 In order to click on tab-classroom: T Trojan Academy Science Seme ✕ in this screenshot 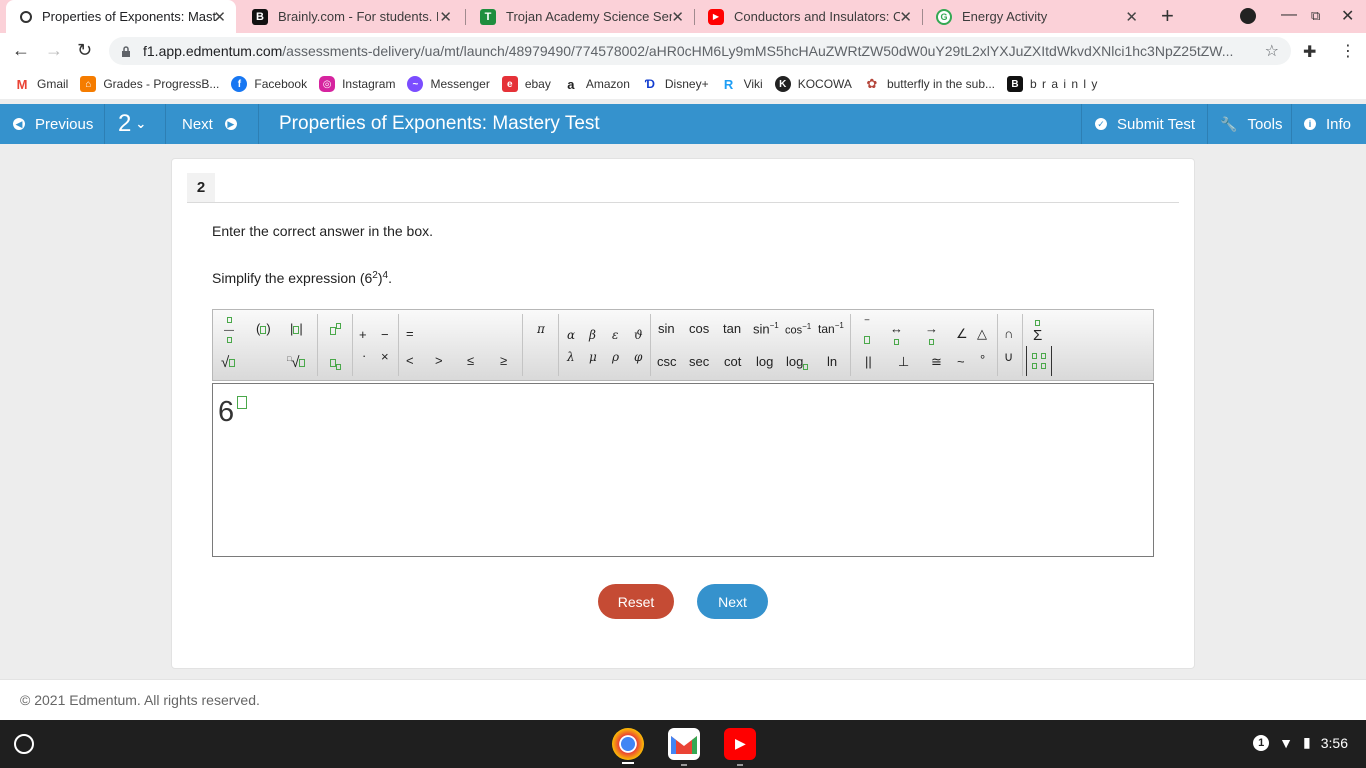, I will do `click(580, 16)`.